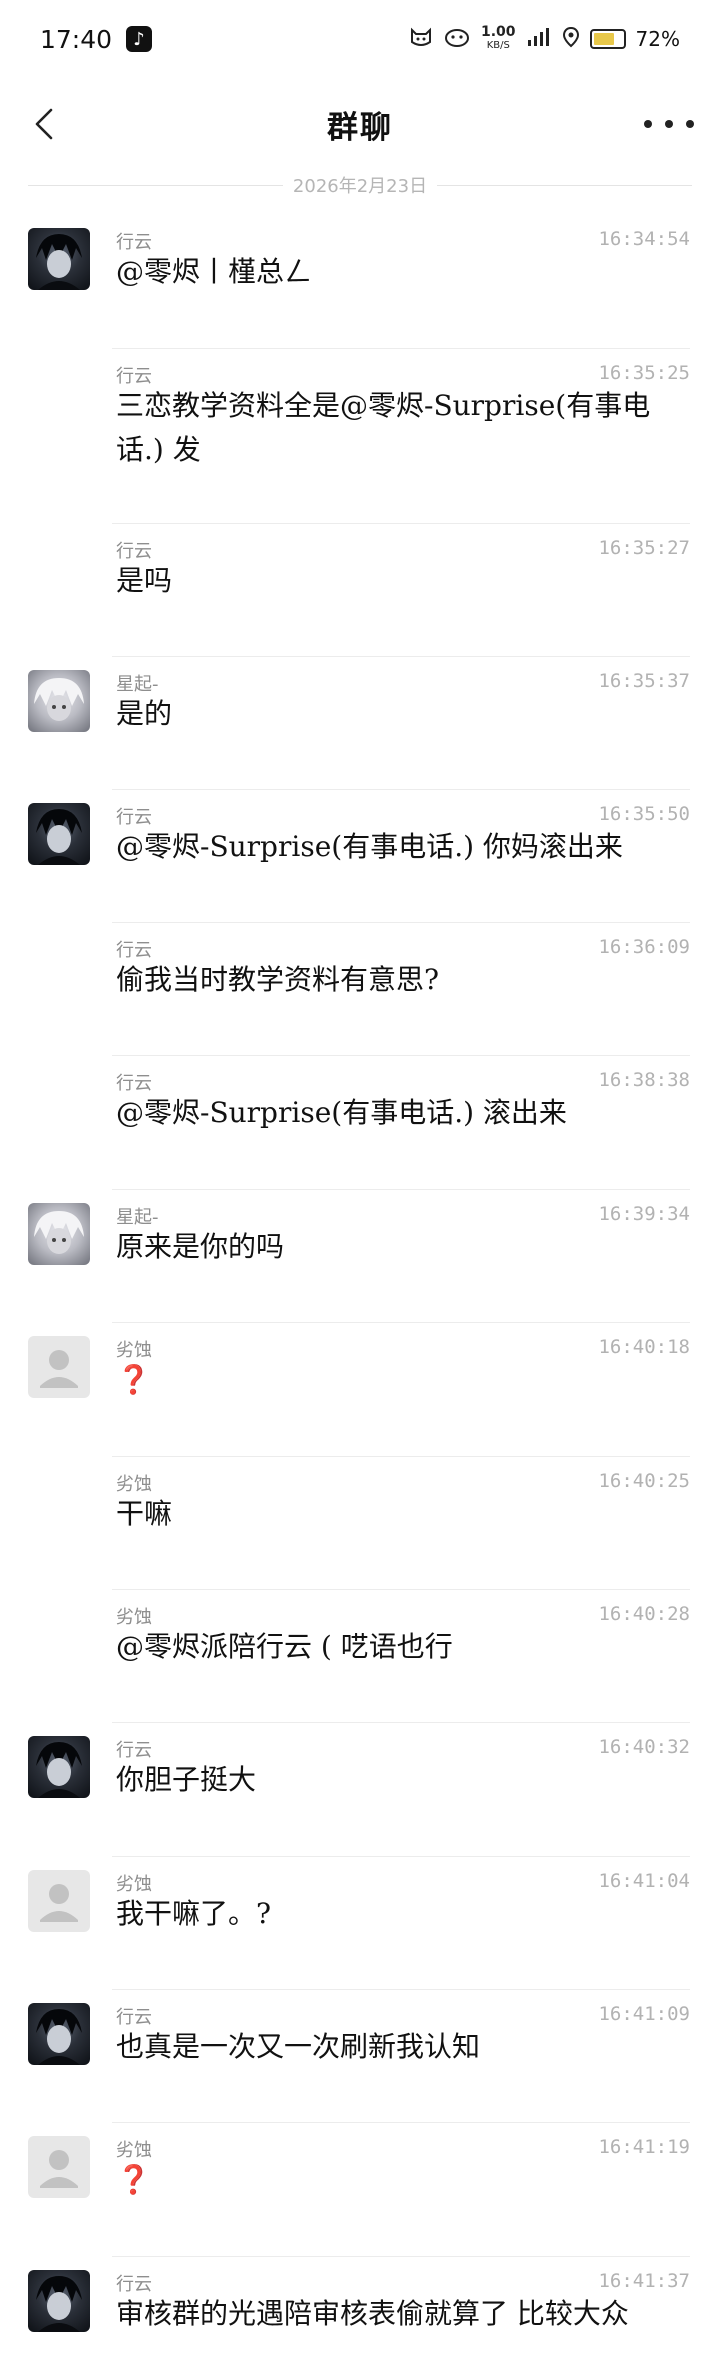 Image resolution: width=720 pixels, height=2362 pixels. I want to click on status-bar: 17:40 ♪ 1.00 KB/S 72%, so click(360, 39).